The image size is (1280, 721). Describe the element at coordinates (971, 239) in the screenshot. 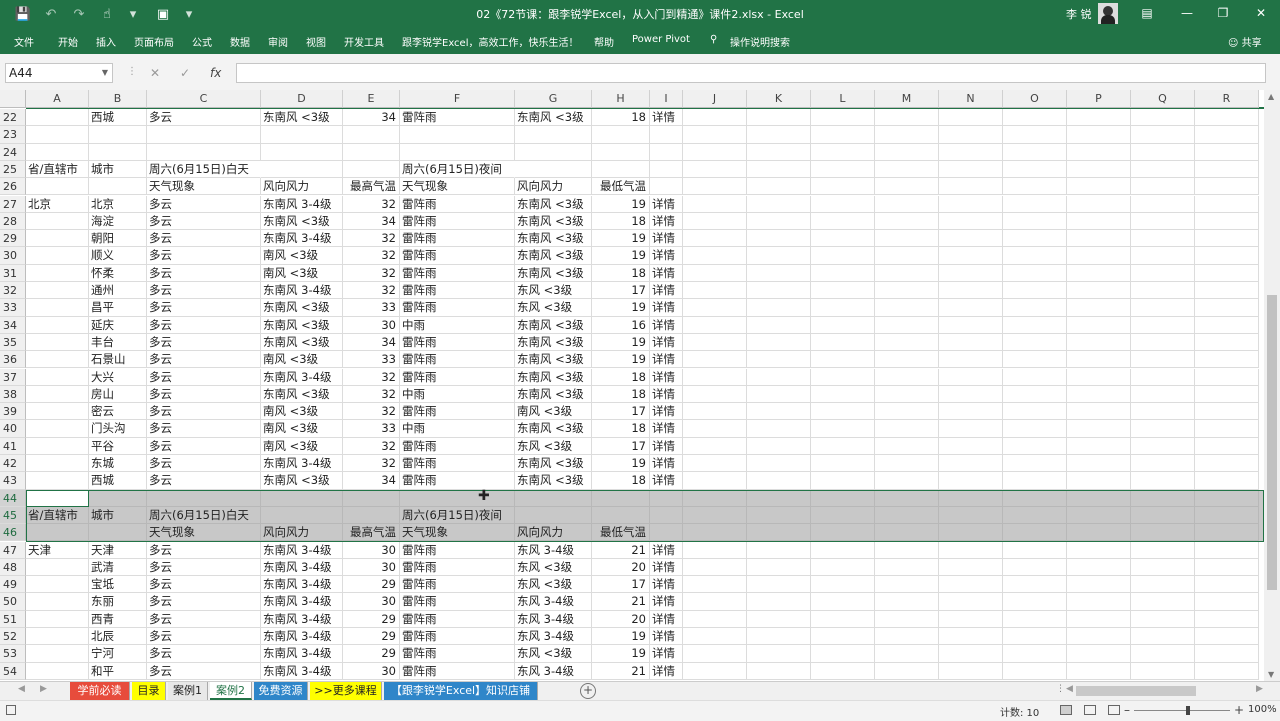

I see `cell-N29` at that location.